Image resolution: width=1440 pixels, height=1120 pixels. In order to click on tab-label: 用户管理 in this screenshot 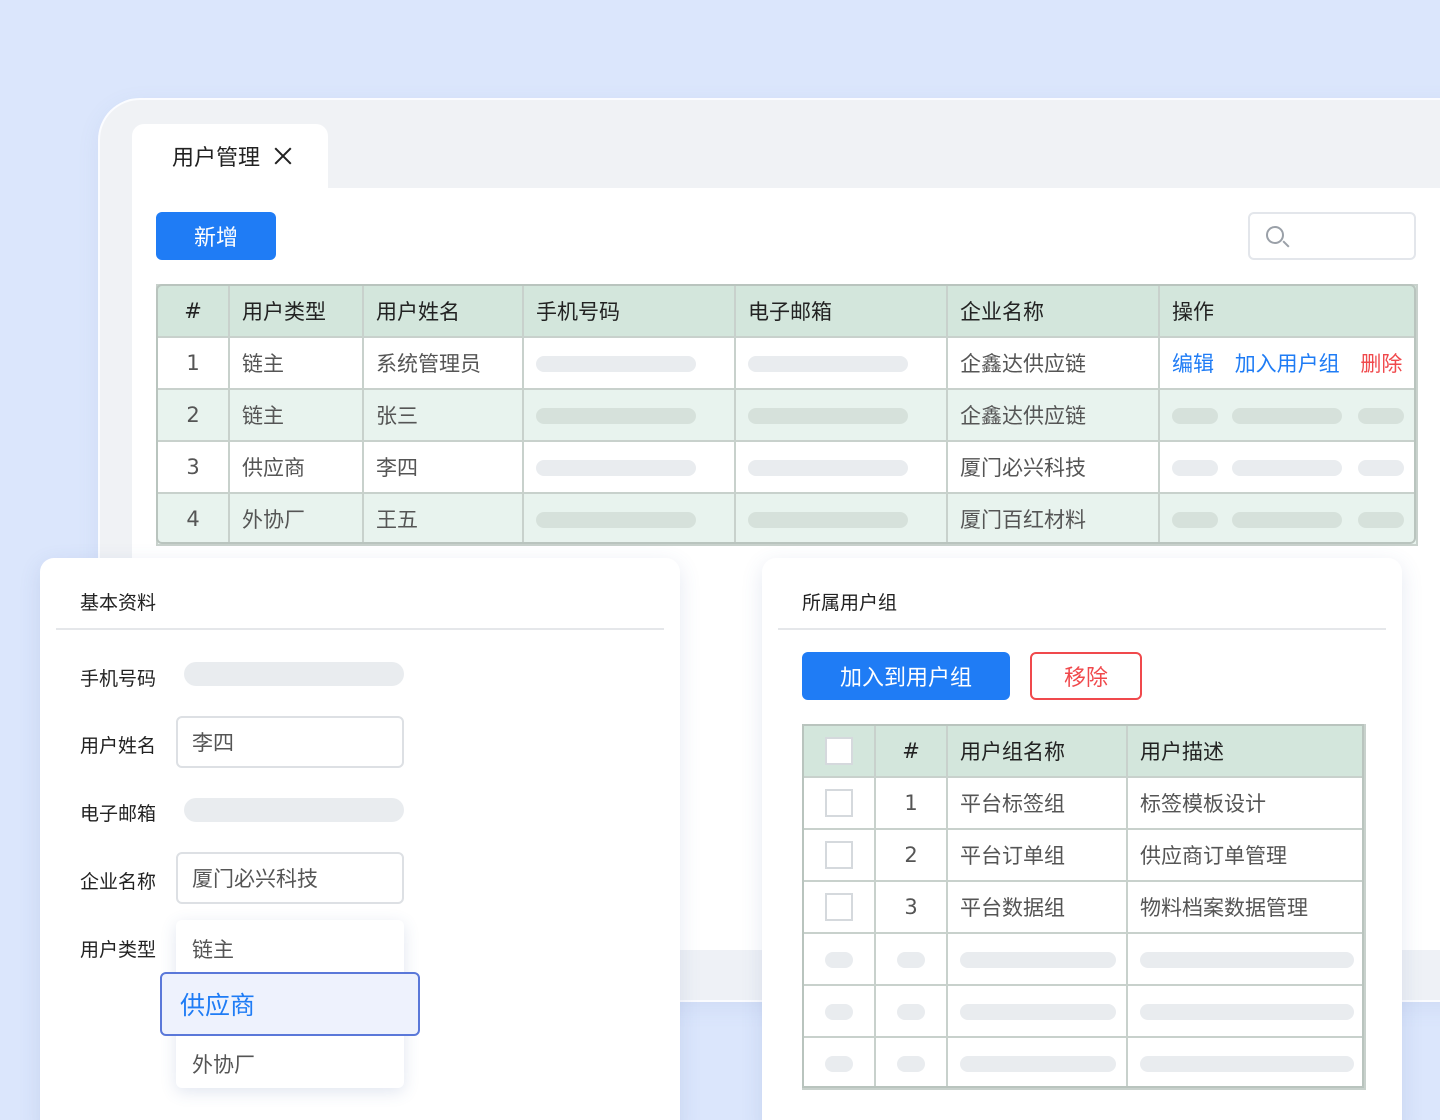, I will do `click(216, 158)`.